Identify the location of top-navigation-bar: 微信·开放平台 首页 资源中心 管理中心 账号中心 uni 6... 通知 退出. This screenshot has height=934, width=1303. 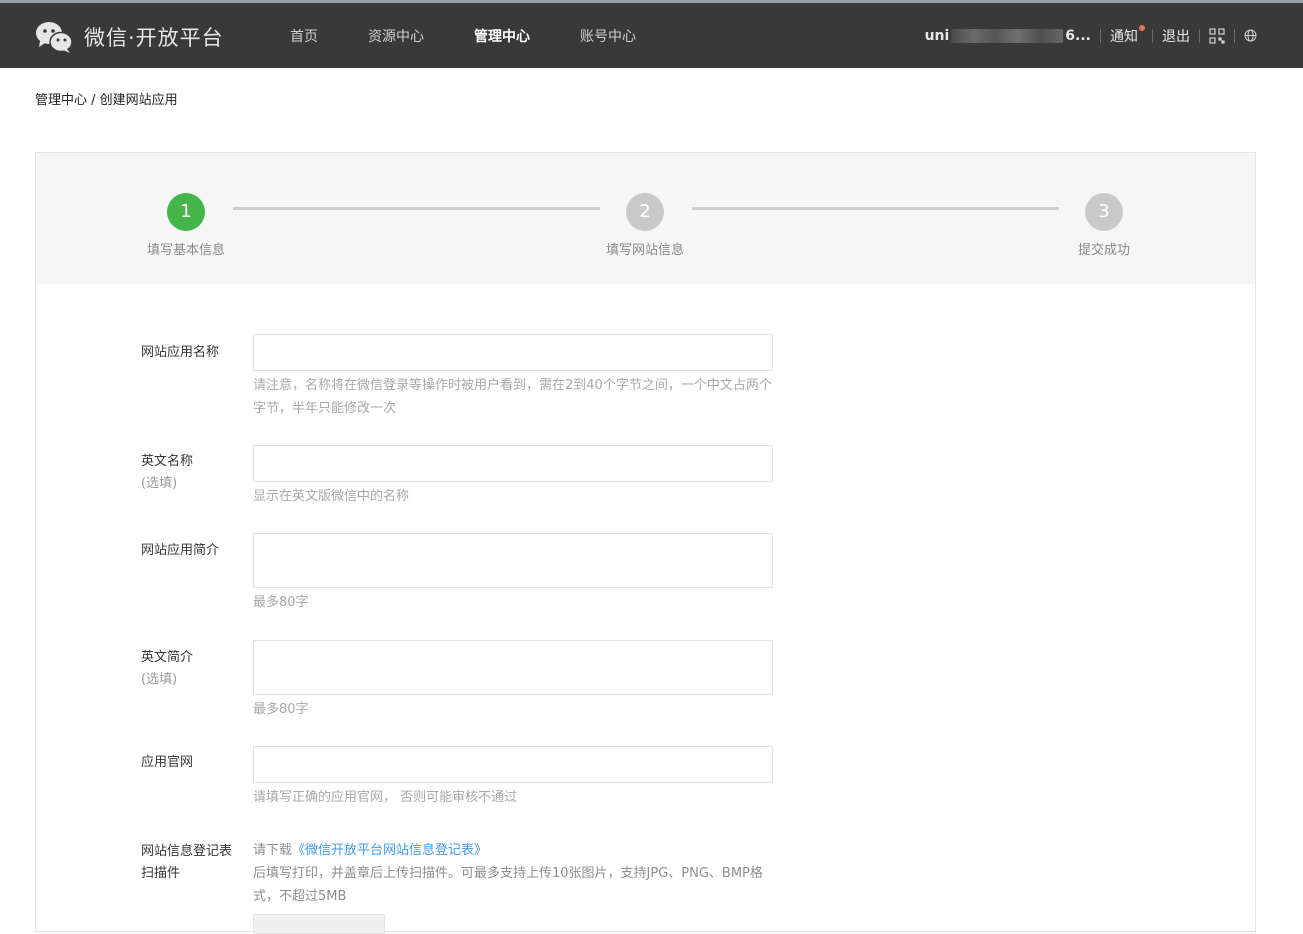
(651, 34).